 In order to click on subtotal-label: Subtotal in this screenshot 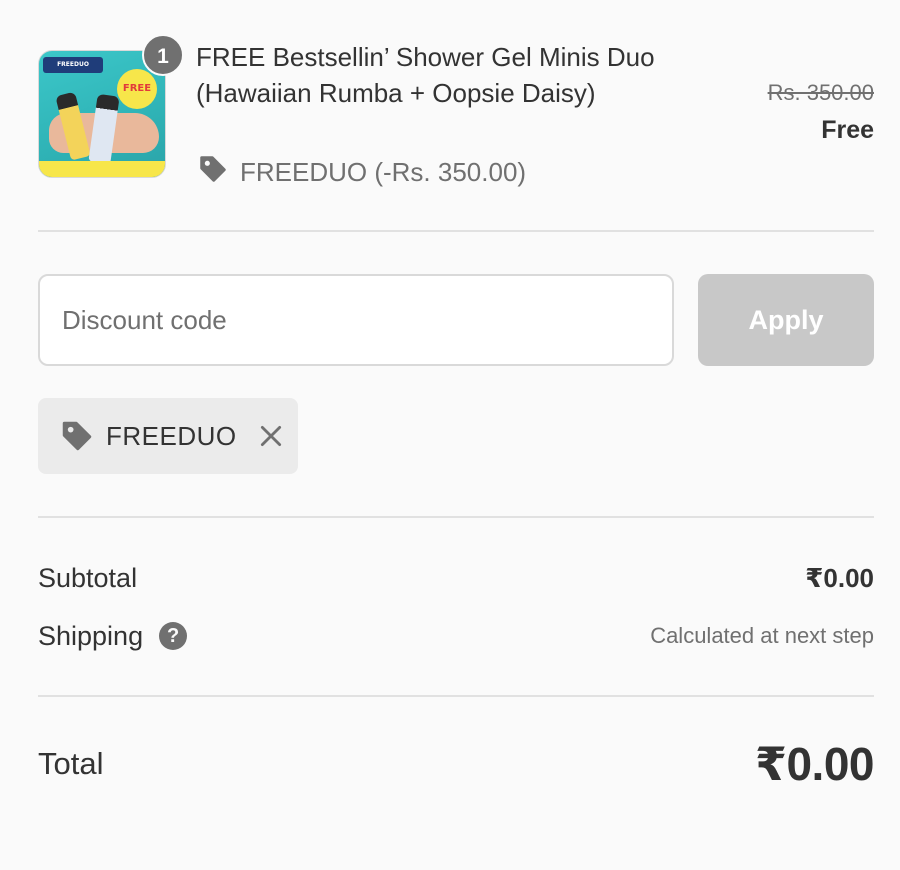, I will do `click(88, 577)`.